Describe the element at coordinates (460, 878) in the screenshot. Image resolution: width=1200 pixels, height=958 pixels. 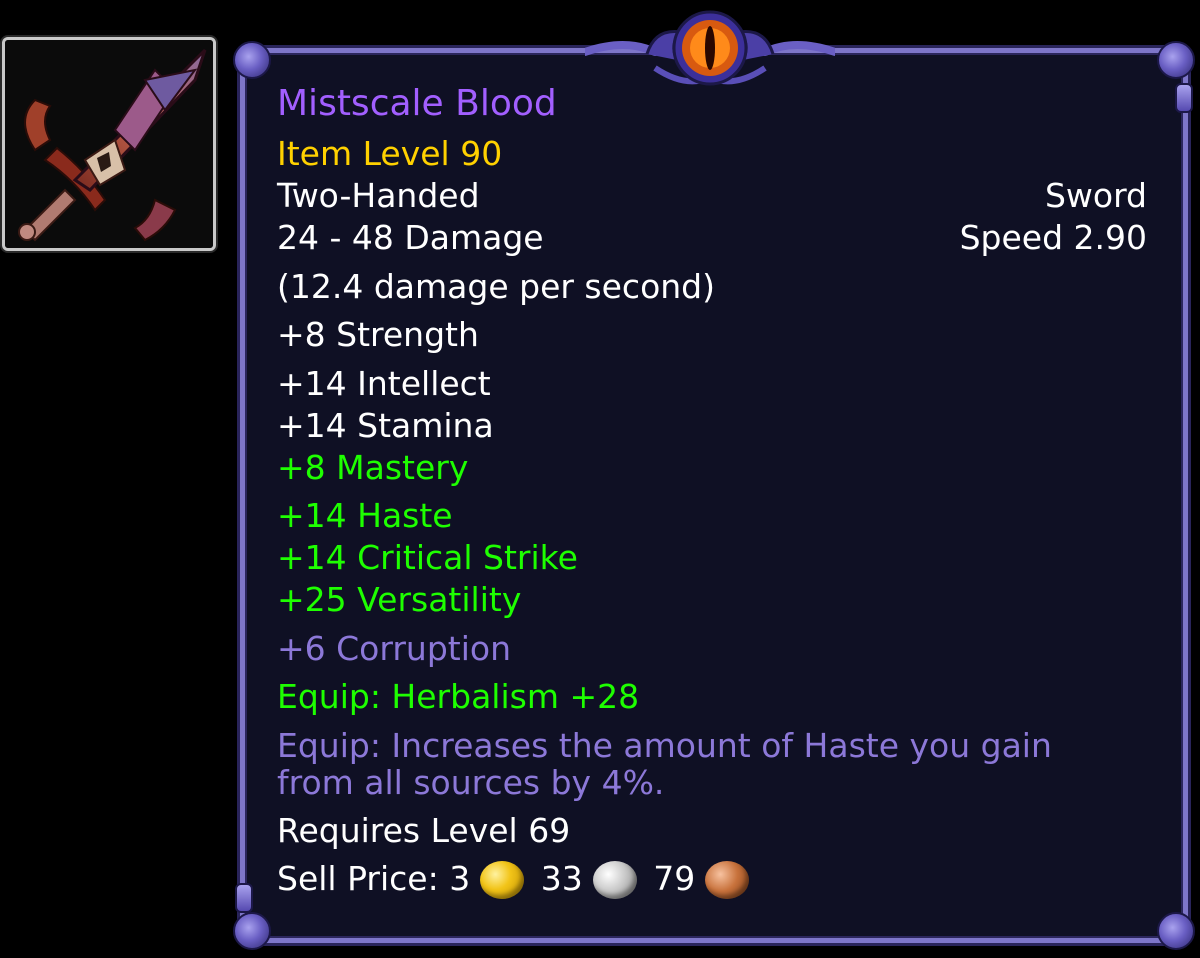
I see `gold-amount: 3` at that location.